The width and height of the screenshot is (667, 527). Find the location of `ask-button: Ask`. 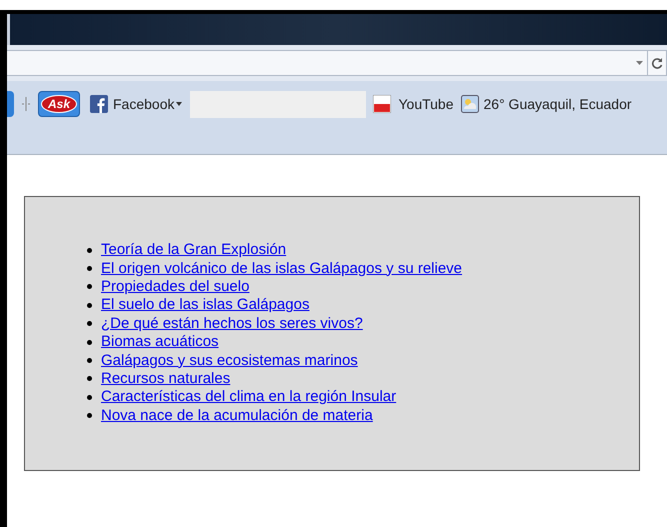

ask-button: Ask is located at coordinates (59, 104).